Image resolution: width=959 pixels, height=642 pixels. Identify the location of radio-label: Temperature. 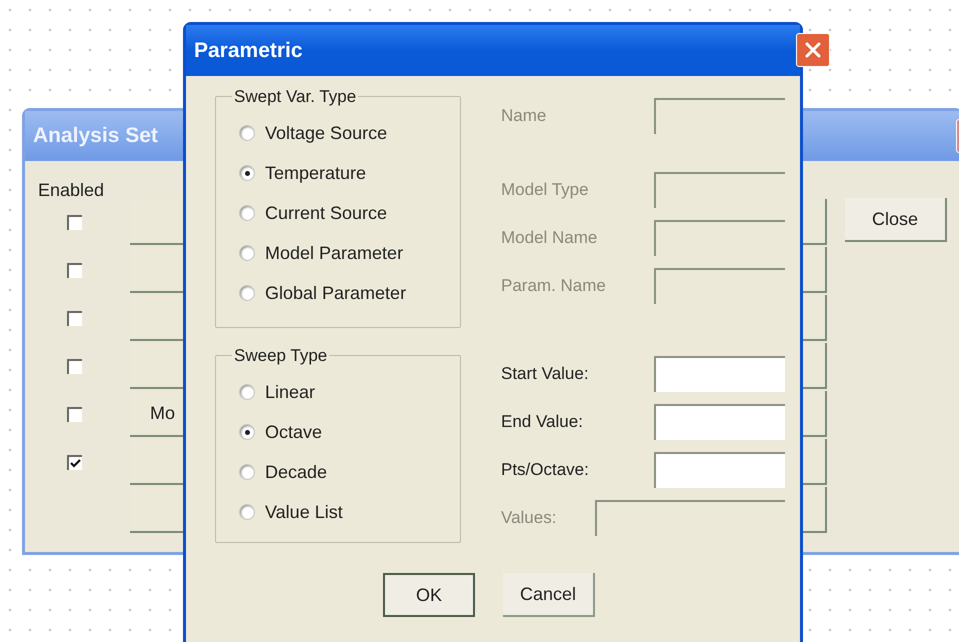
(315, 173).